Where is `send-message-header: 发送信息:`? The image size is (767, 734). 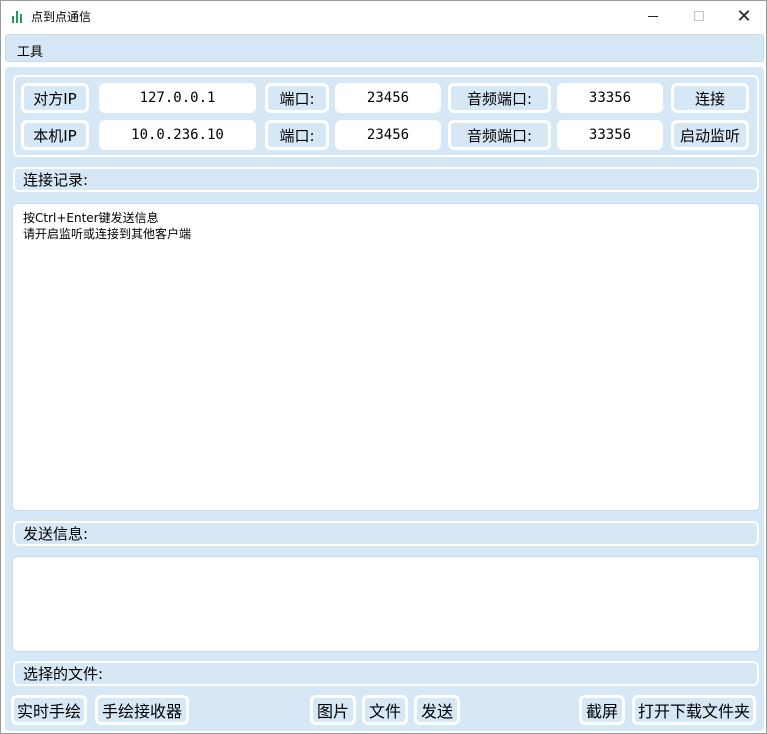 send-message-header: 发送信息: is located at coordinates (386, 533).